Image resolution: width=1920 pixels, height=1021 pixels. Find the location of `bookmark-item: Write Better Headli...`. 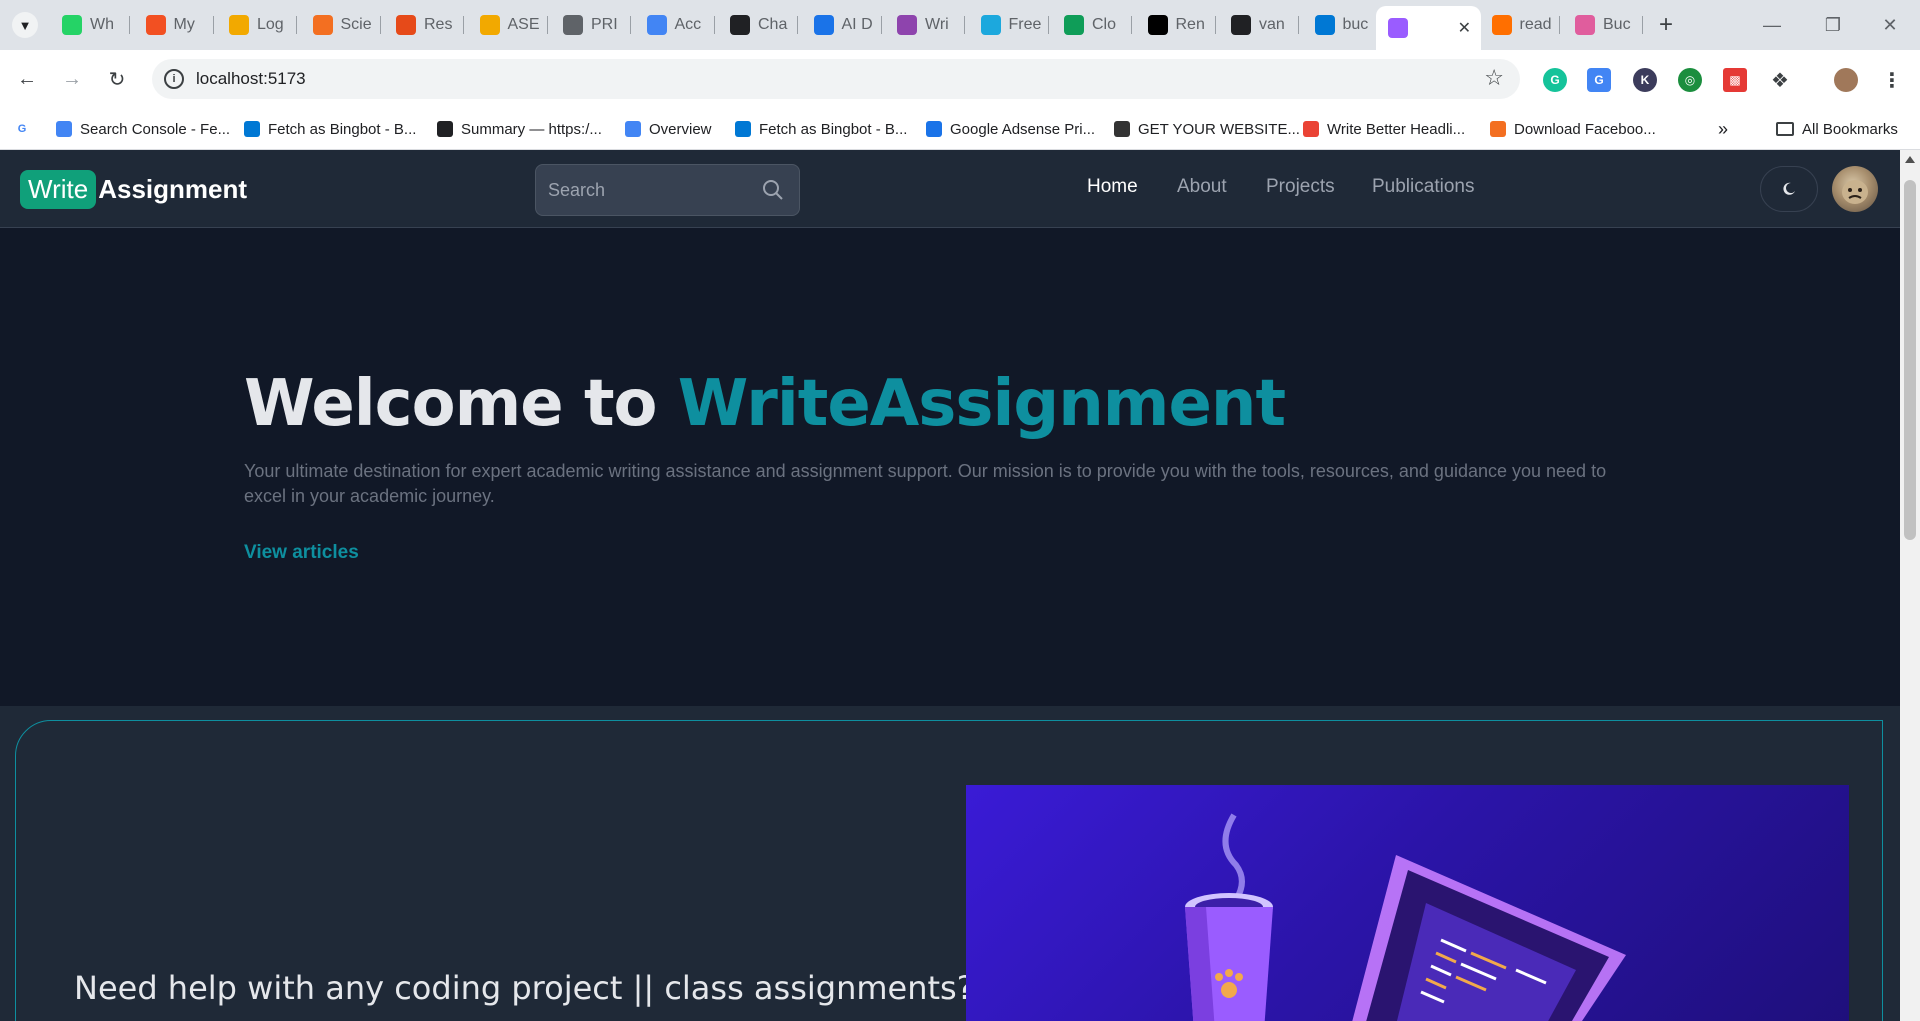

bookmark-item: Write Better Headli... is located at coordinates (1384, 129).